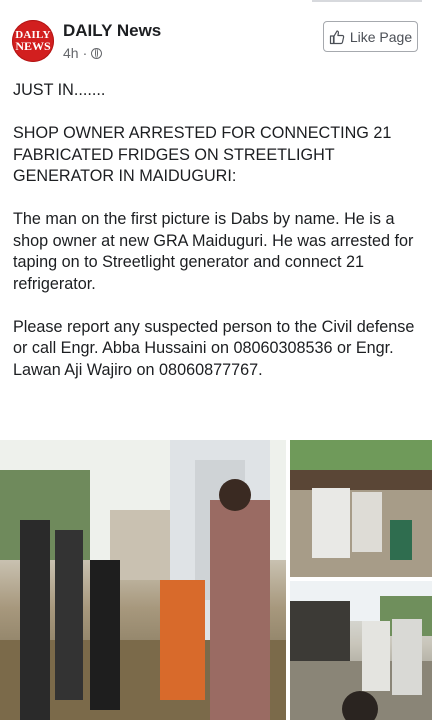 The image size is (432, 720). Describe the element at coordinates (337, 36) in the screenshot. I see `thumbs-up-icon` at that location.